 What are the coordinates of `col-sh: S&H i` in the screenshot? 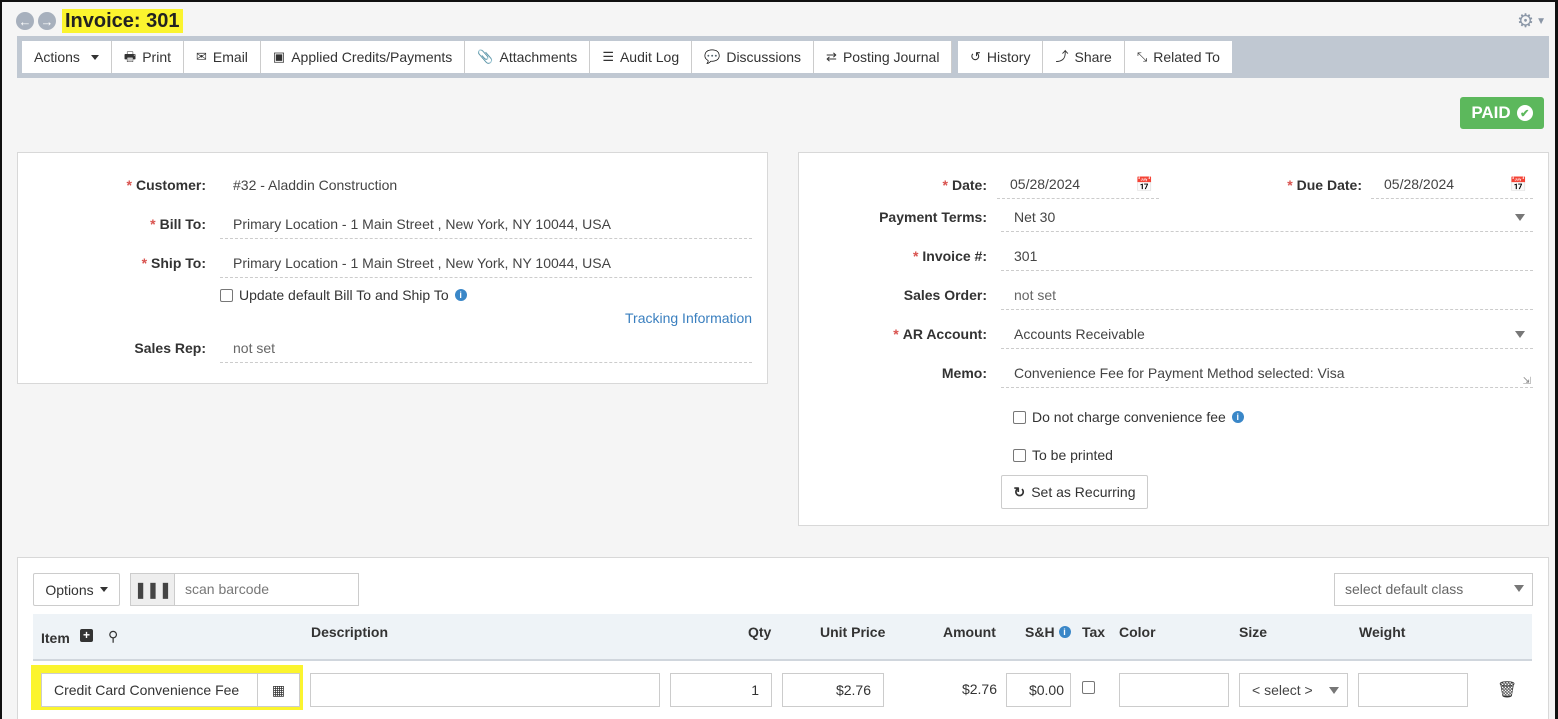 It's located at (1048, 632).